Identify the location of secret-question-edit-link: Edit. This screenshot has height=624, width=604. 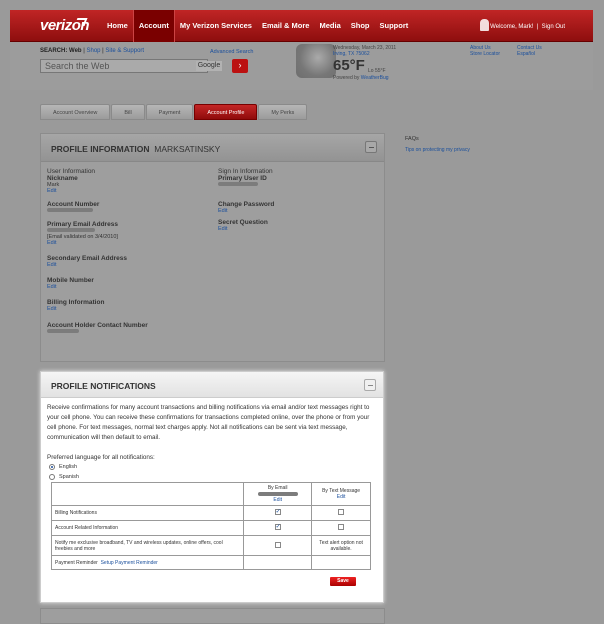
(246, 229).